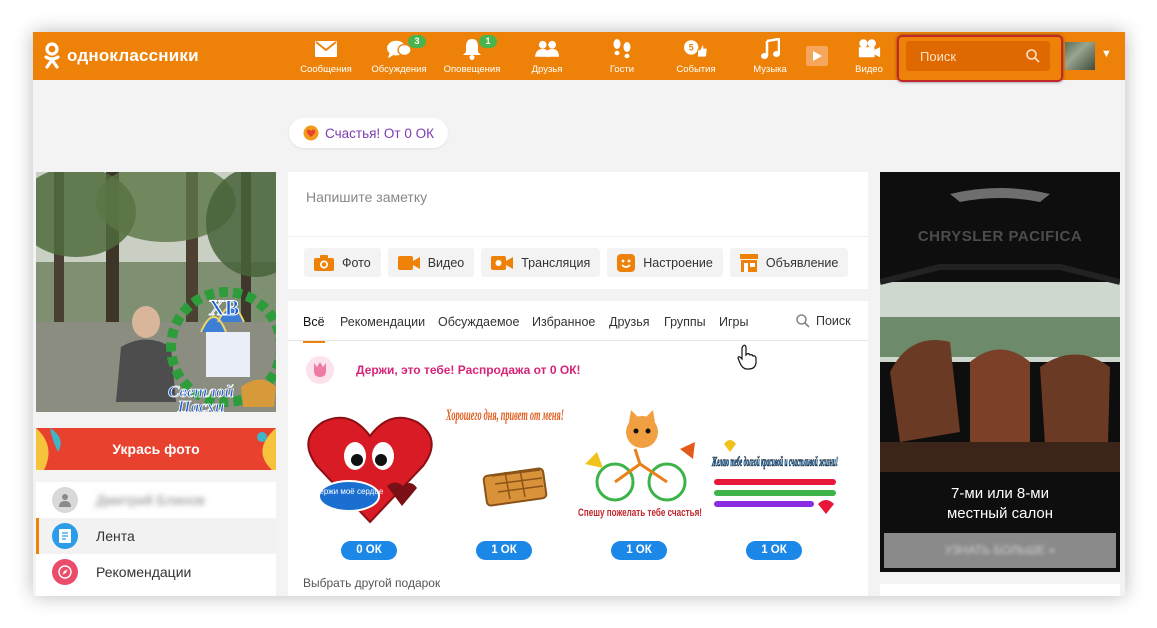  I want to click on chevron-down-icon: ▼, so click(1106, 54).